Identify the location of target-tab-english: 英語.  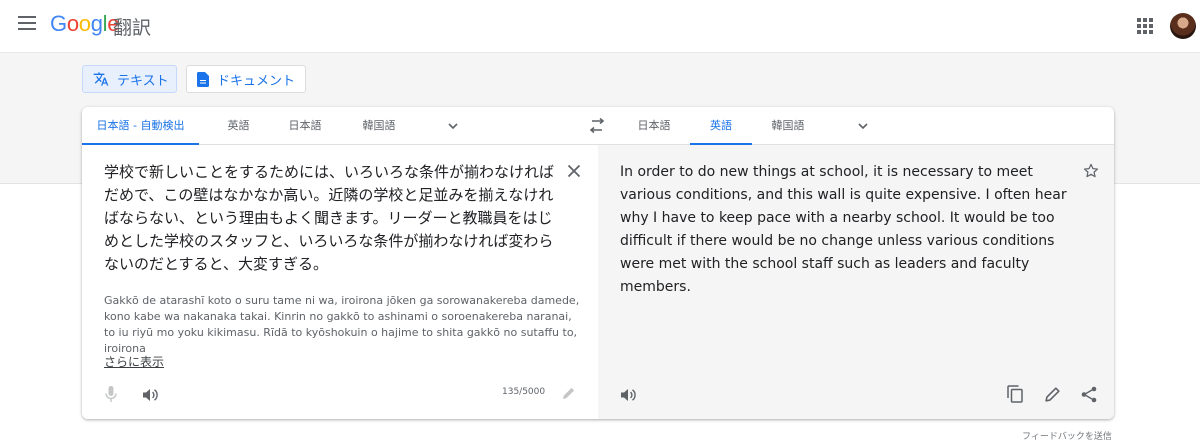
(721, 126).